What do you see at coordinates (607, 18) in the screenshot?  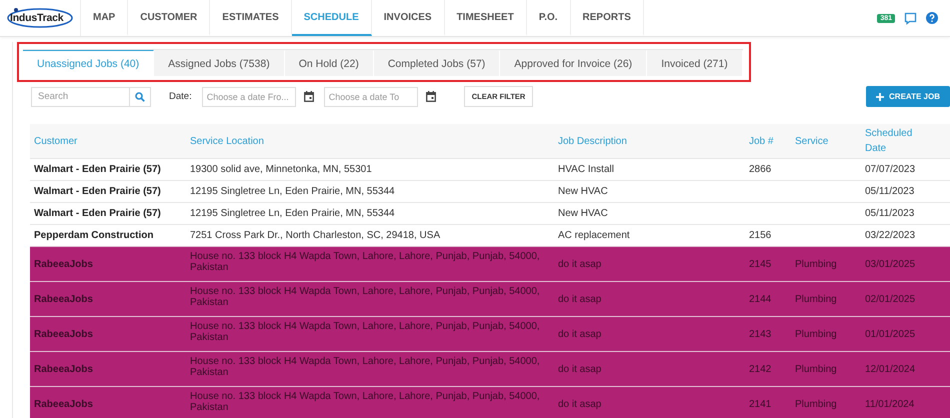 I see `nav-link: REPORTS` at bounding box center [607, 18].